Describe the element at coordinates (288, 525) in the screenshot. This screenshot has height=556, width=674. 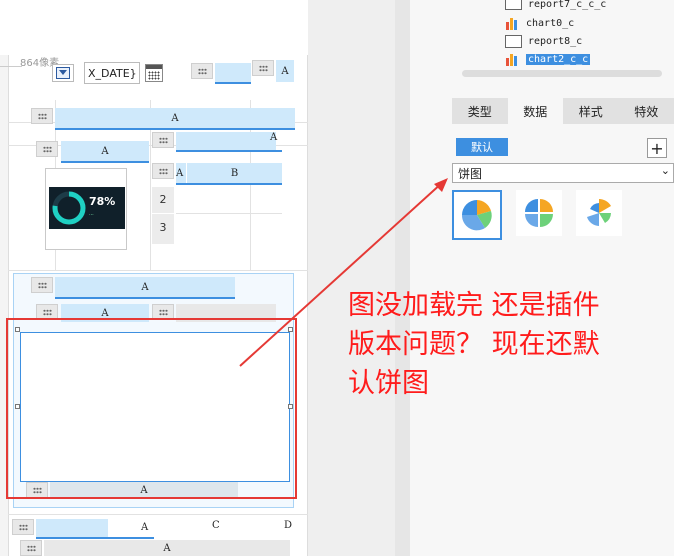
I see `column-header-d: D` at that location.